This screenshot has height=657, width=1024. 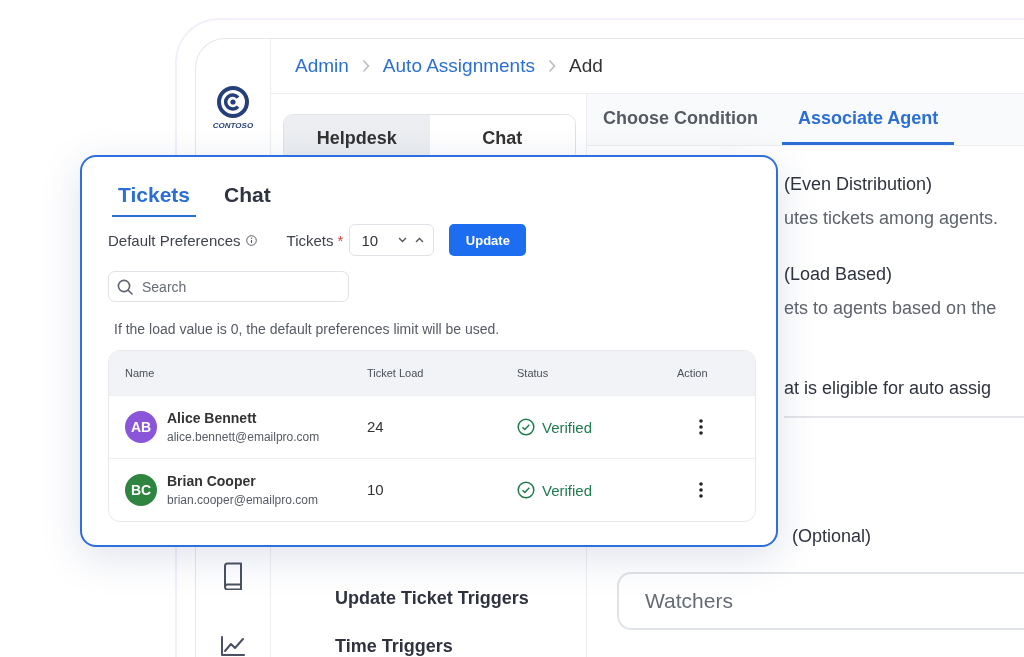 I want to click on ticket-load: 10, so click(x=375, y=489).